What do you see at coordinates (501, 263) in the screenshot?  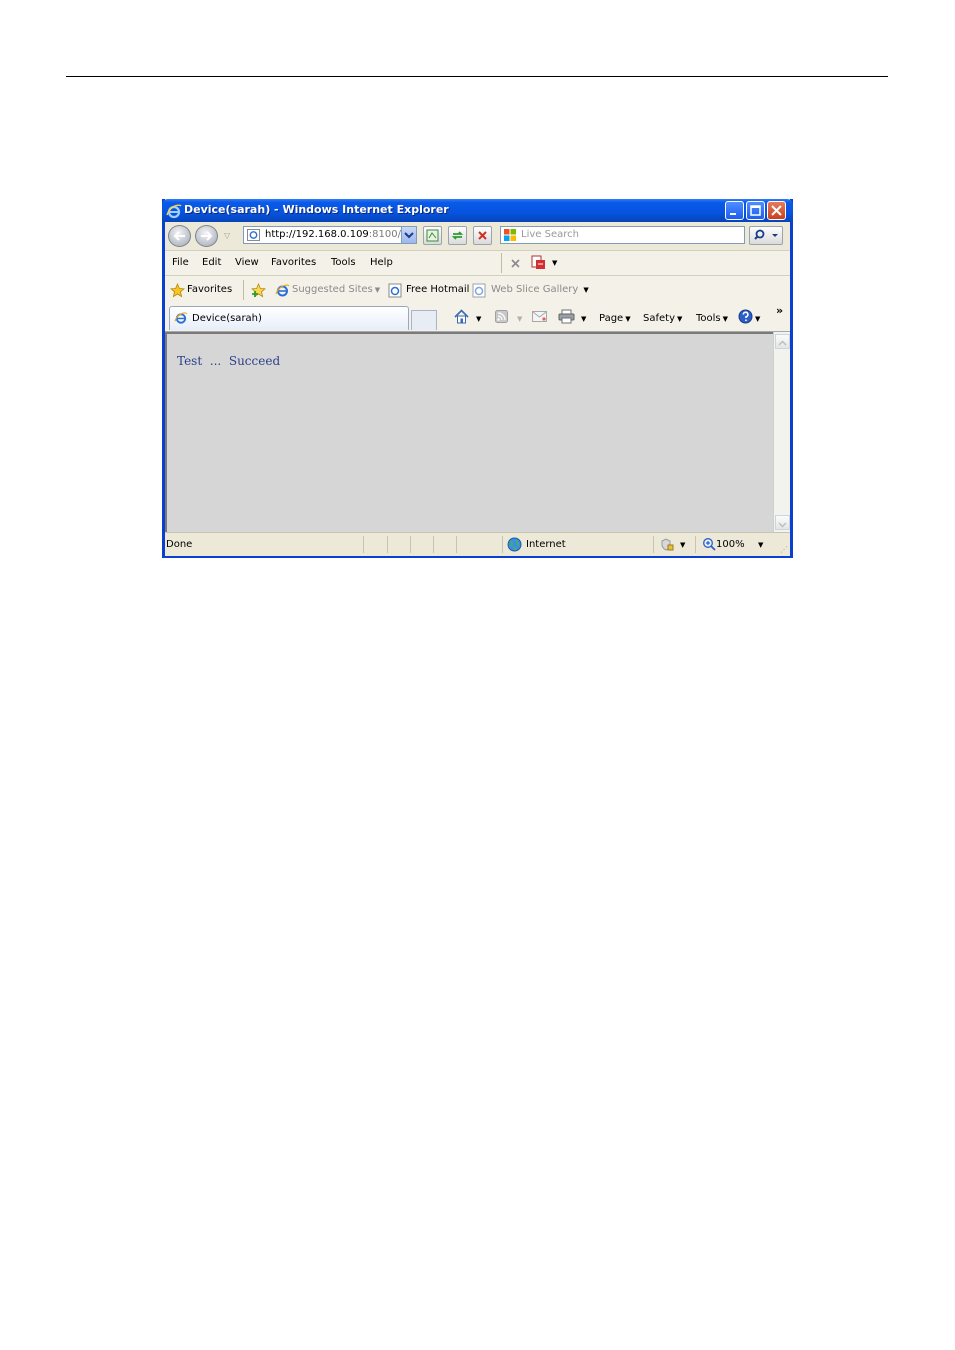 I see `menu-separator` at bounding box center [501, 263].